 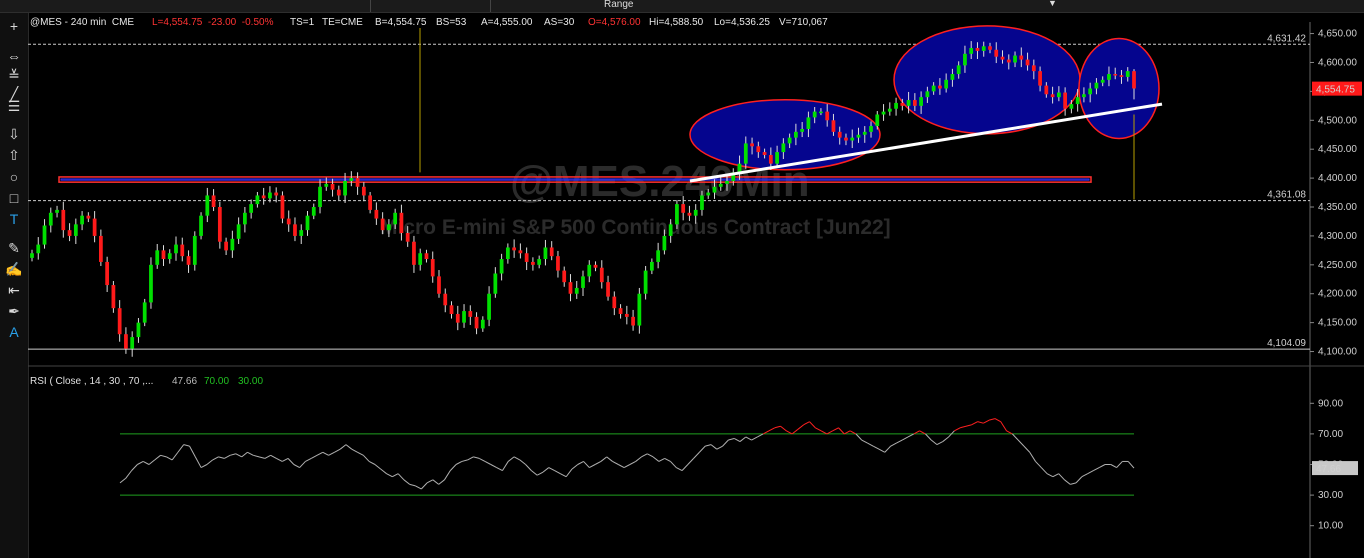 What do you see at coordinates (1337, 323) in the screenshot?
I see `price-axis-label: 4,150.00` at bounding box center [1337, 323].